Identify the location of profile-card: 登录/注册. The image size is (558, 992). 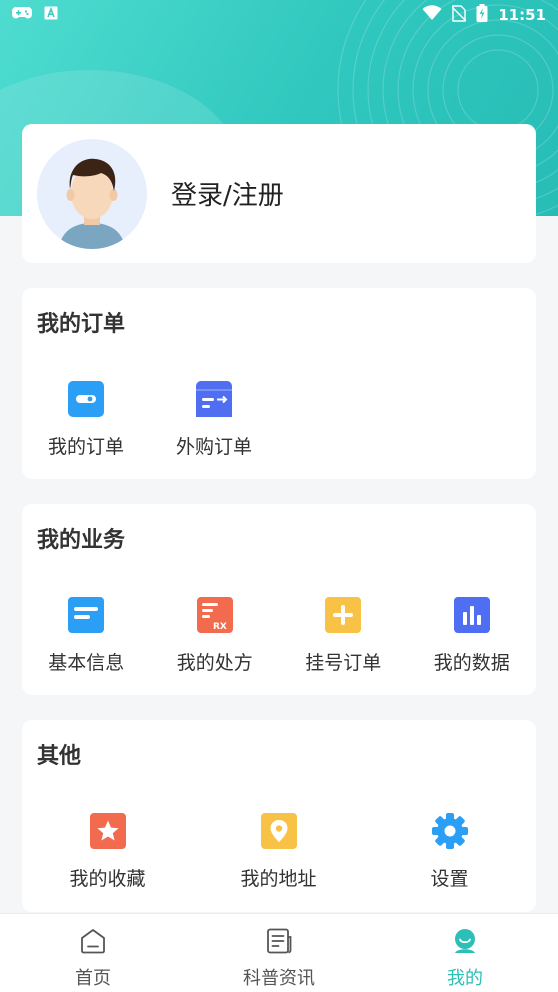
(279, 193).